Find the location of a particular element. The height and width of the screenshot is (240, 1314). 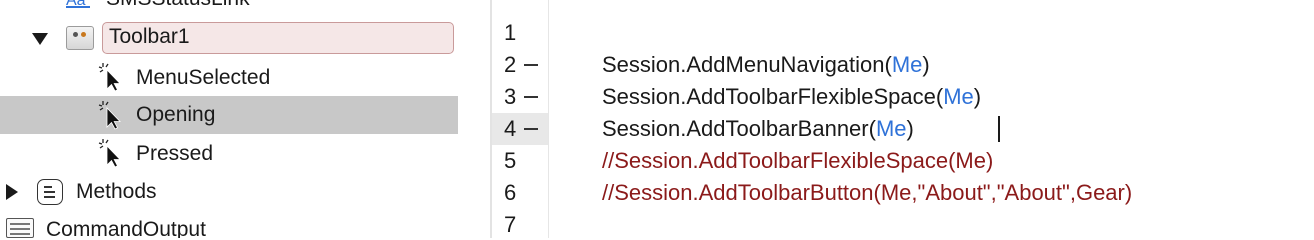

line-number: 7 is located at coordinates (510, 224).